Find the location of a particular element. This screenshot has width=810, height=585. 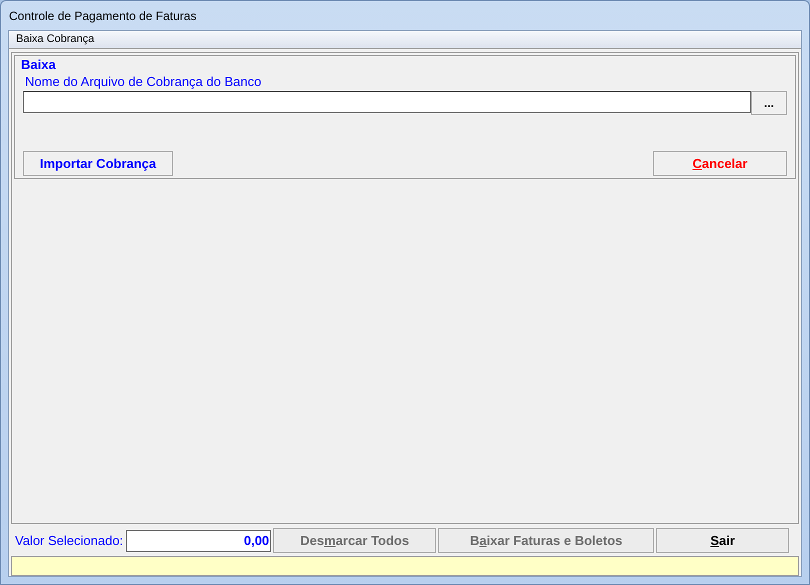

page-tab: Baixa Cobrança is located at coordinates (405, 40).